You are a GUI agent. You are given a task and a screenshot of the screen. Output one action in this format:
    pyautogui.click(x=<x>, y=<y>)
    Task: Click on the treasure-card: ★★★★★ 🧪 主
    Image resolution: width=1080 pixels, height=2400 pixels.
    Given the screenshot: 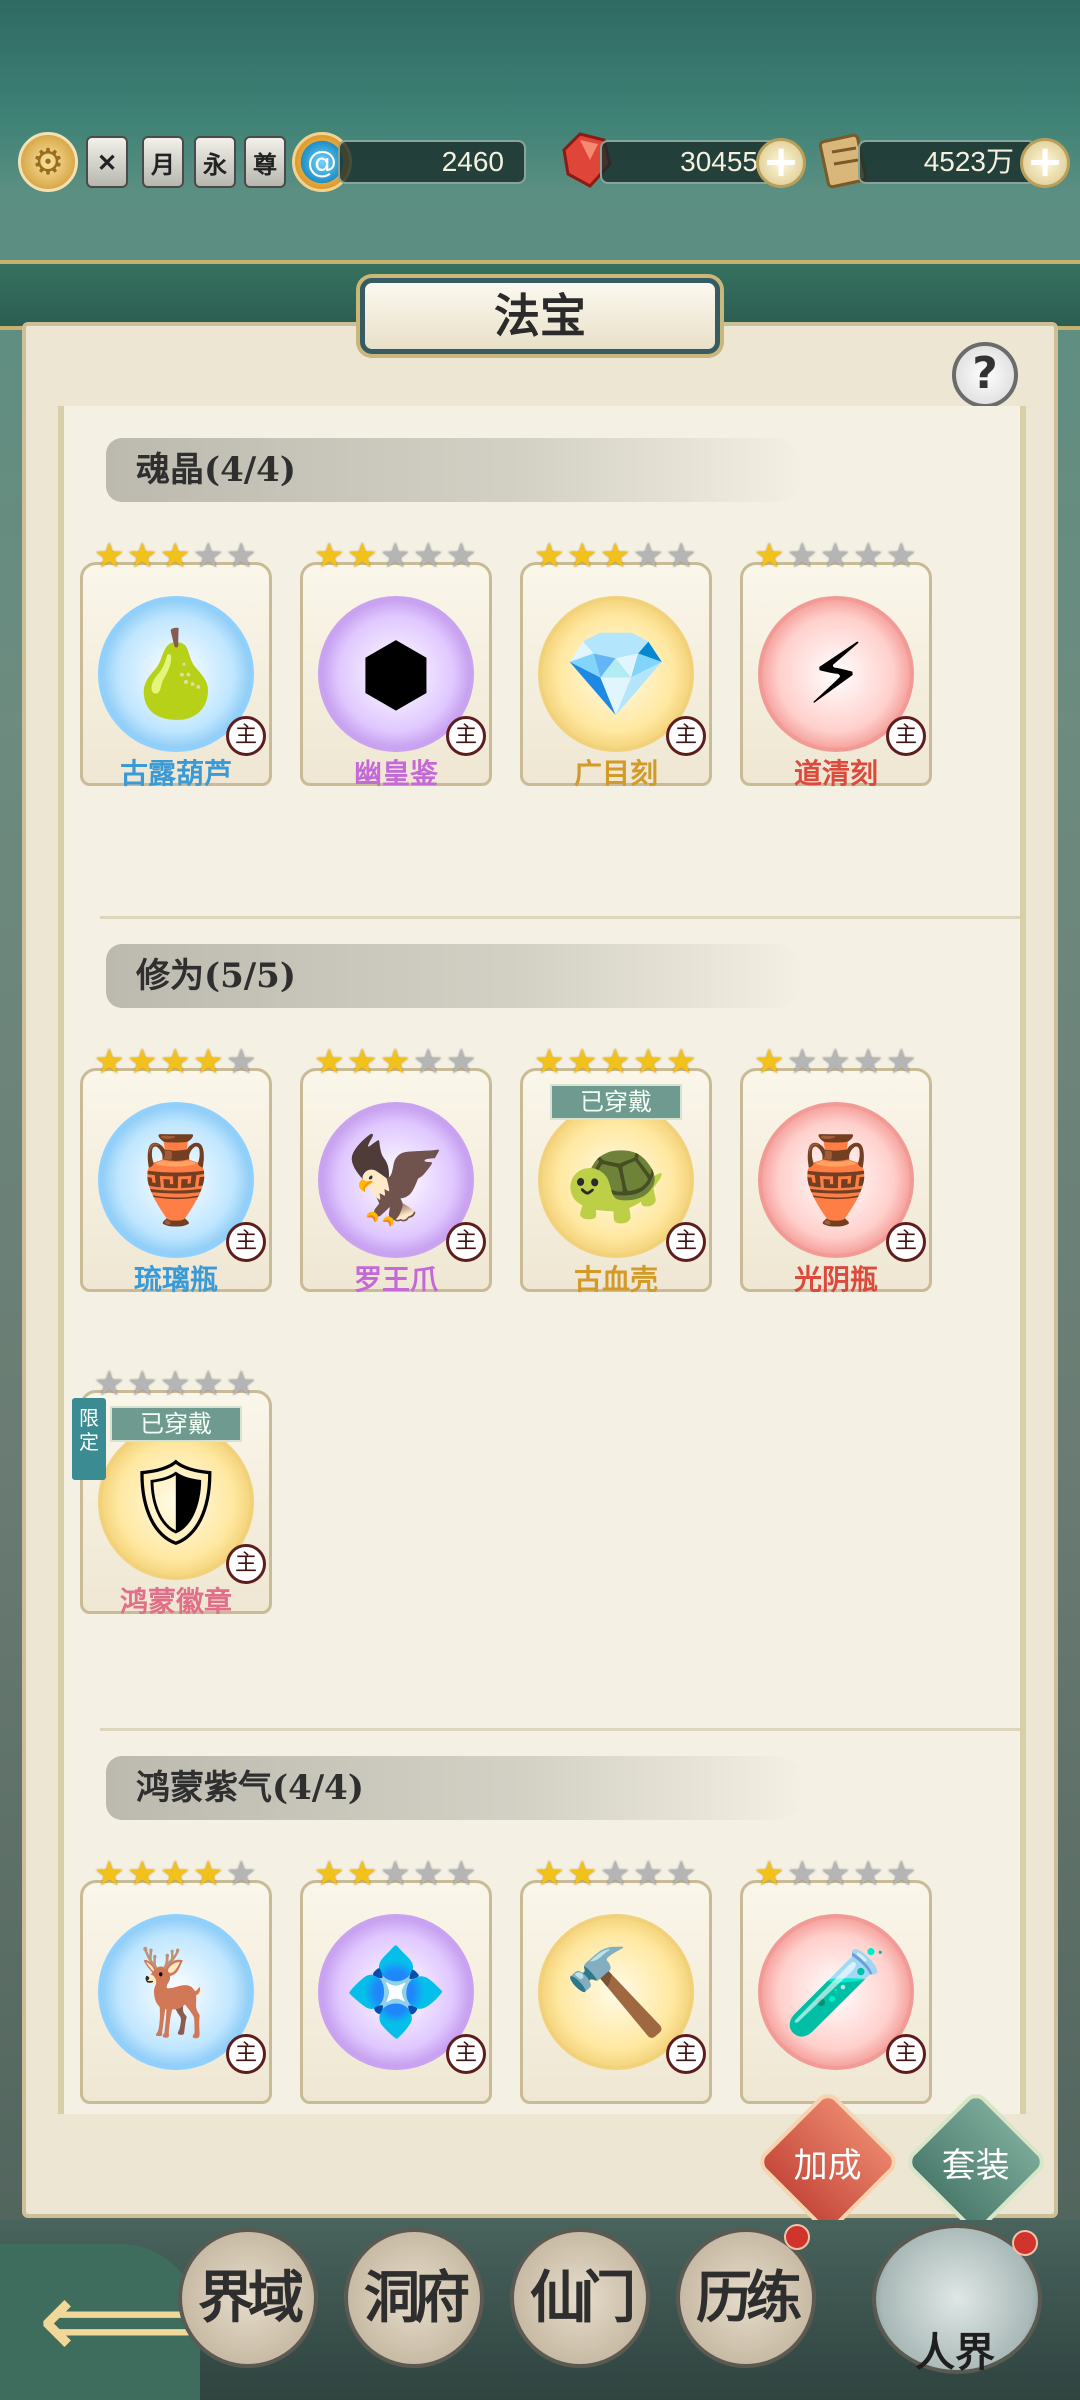 What is the action you would take?
    pyautogui.click(x=836, y=1979)
    